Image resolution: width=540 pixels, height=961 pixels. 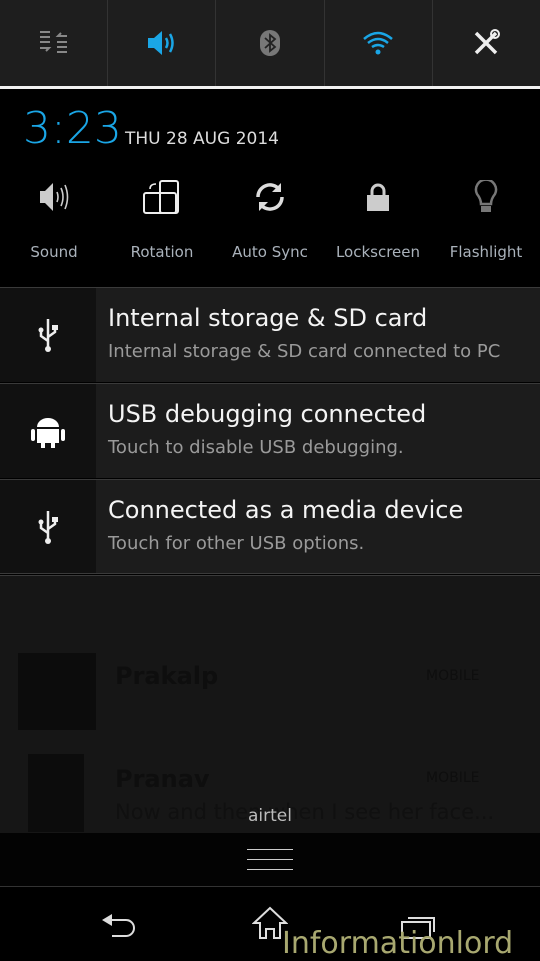 What do you see at coordinates (72, 128) in the screenshot?
I see `clock: 3:23` at bounding box center [72, 128].